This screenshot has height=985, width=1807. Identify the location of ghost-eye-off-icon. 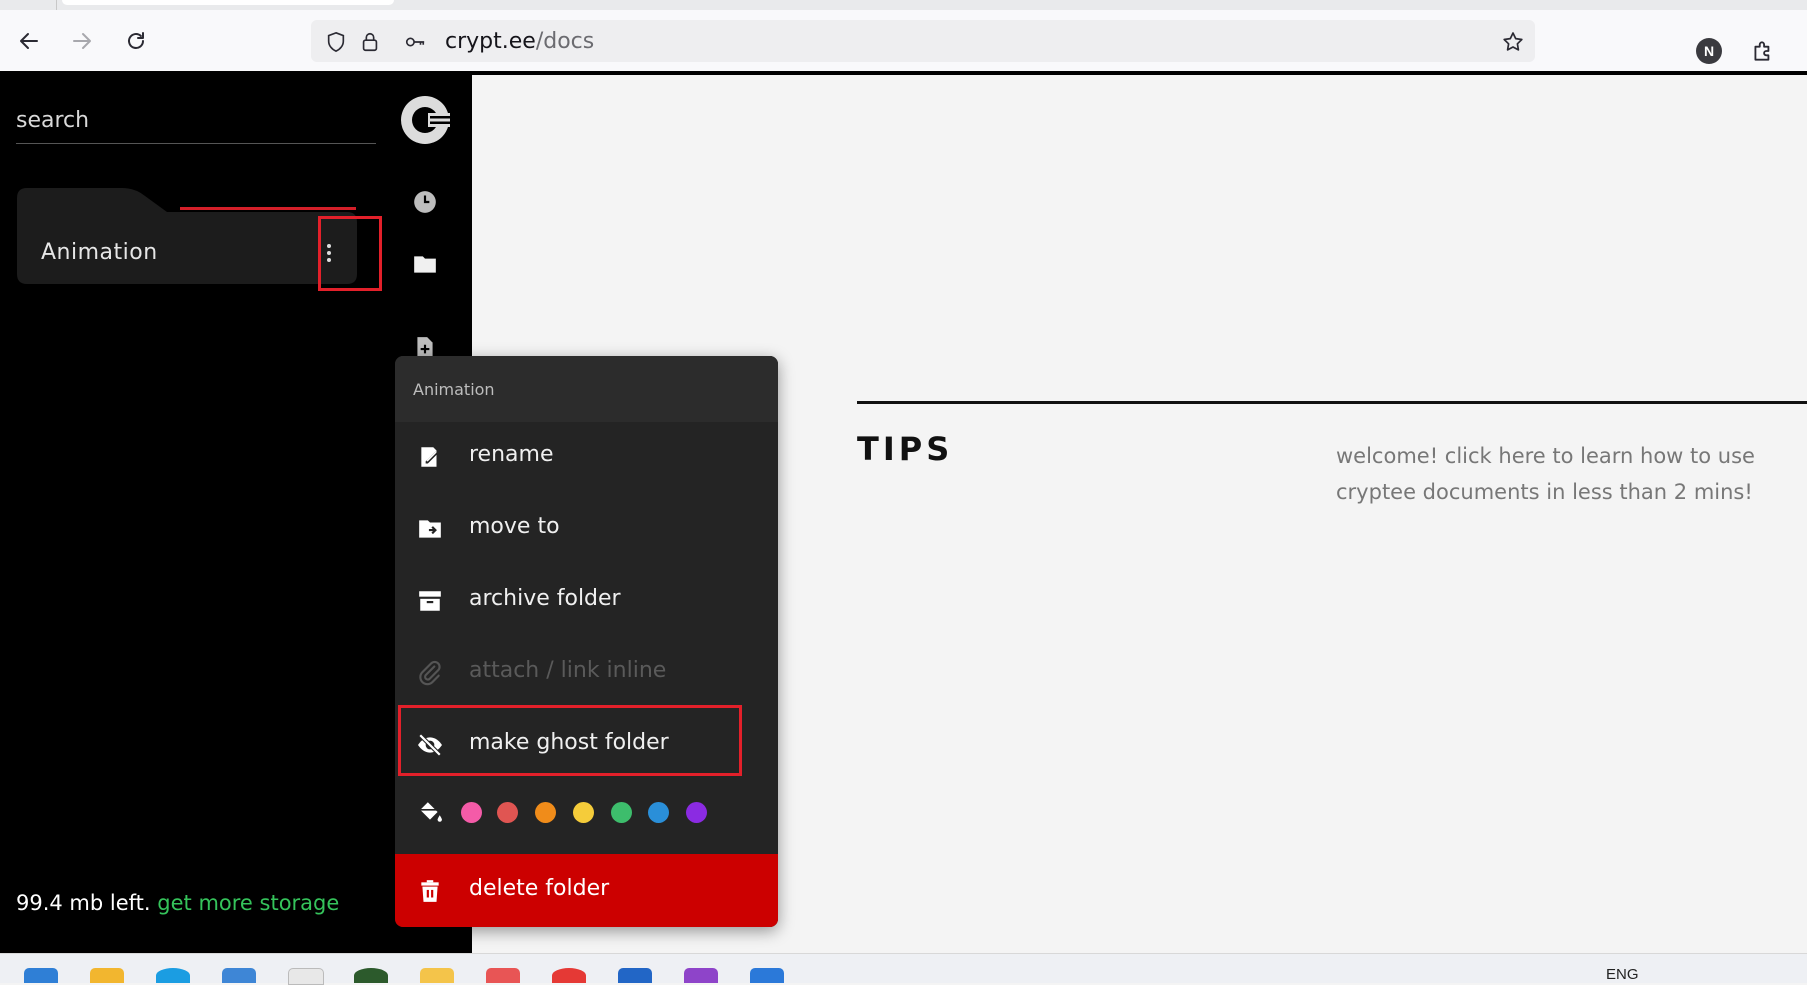
(430, 745).